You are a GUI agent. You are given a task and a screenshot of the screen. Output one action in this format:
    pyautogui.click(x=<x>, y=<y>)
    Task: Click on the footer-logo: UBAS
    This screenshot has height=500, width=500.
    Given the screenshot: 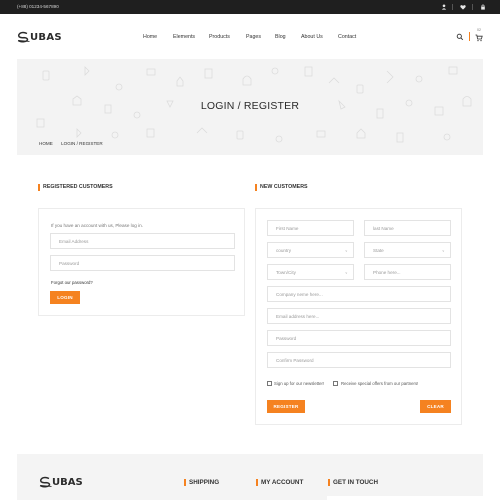 What is the action you would take?
    pyautogui.click(x=61, y=482)
    